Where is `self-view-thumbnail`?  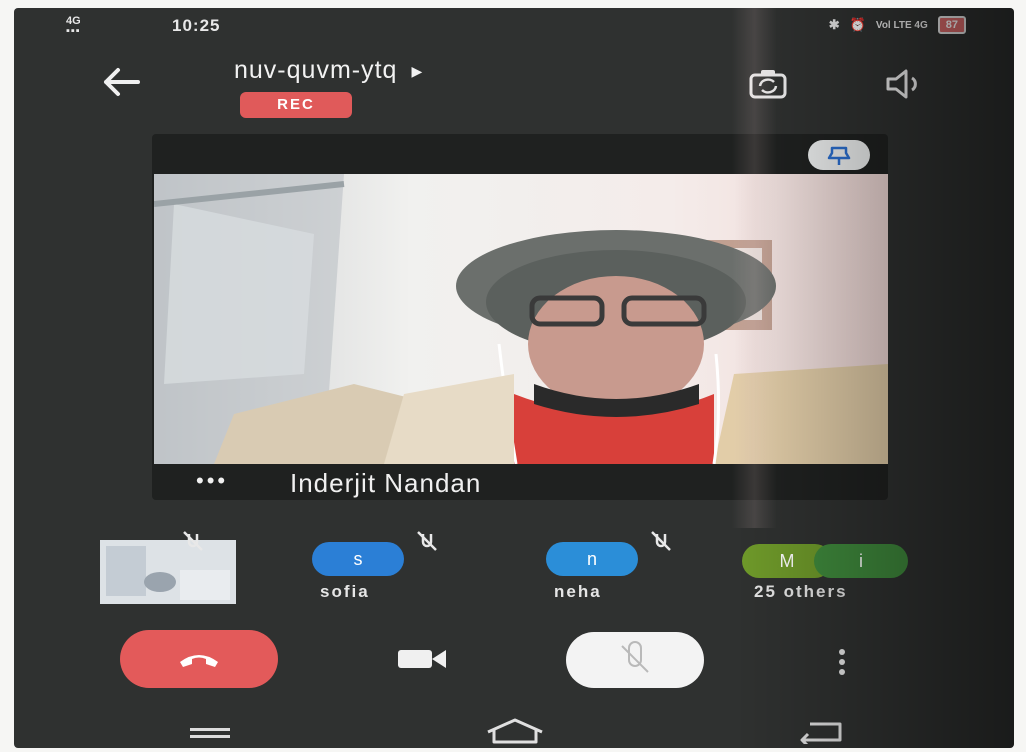
self-view-thumbnail is located at coordinates (168, 572).